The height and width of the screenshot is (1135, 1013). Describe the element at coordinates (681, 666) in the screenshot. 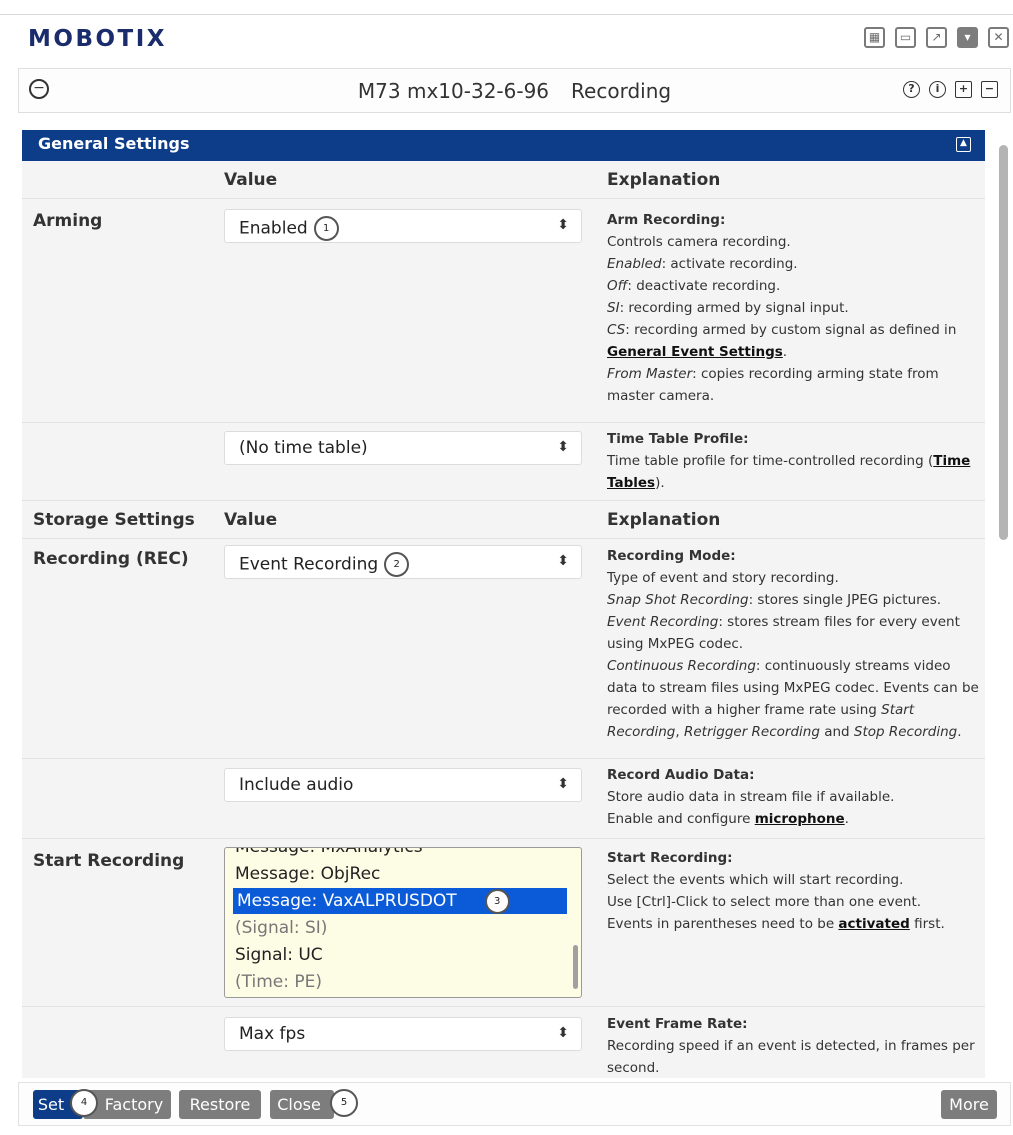

I see `expl-term: Continuous Recording` at that location.